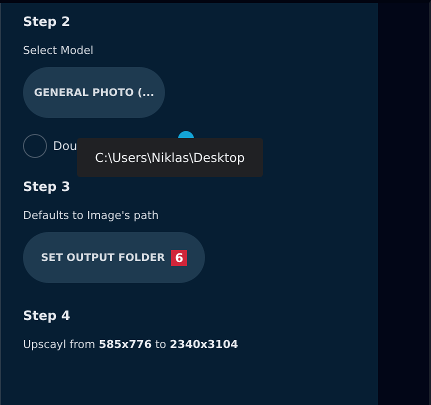  Describe the element at coordinates (131, 344) in the screenshot. I see `step-description: Upscayl from 585x776 to 2340x3104` at that location.